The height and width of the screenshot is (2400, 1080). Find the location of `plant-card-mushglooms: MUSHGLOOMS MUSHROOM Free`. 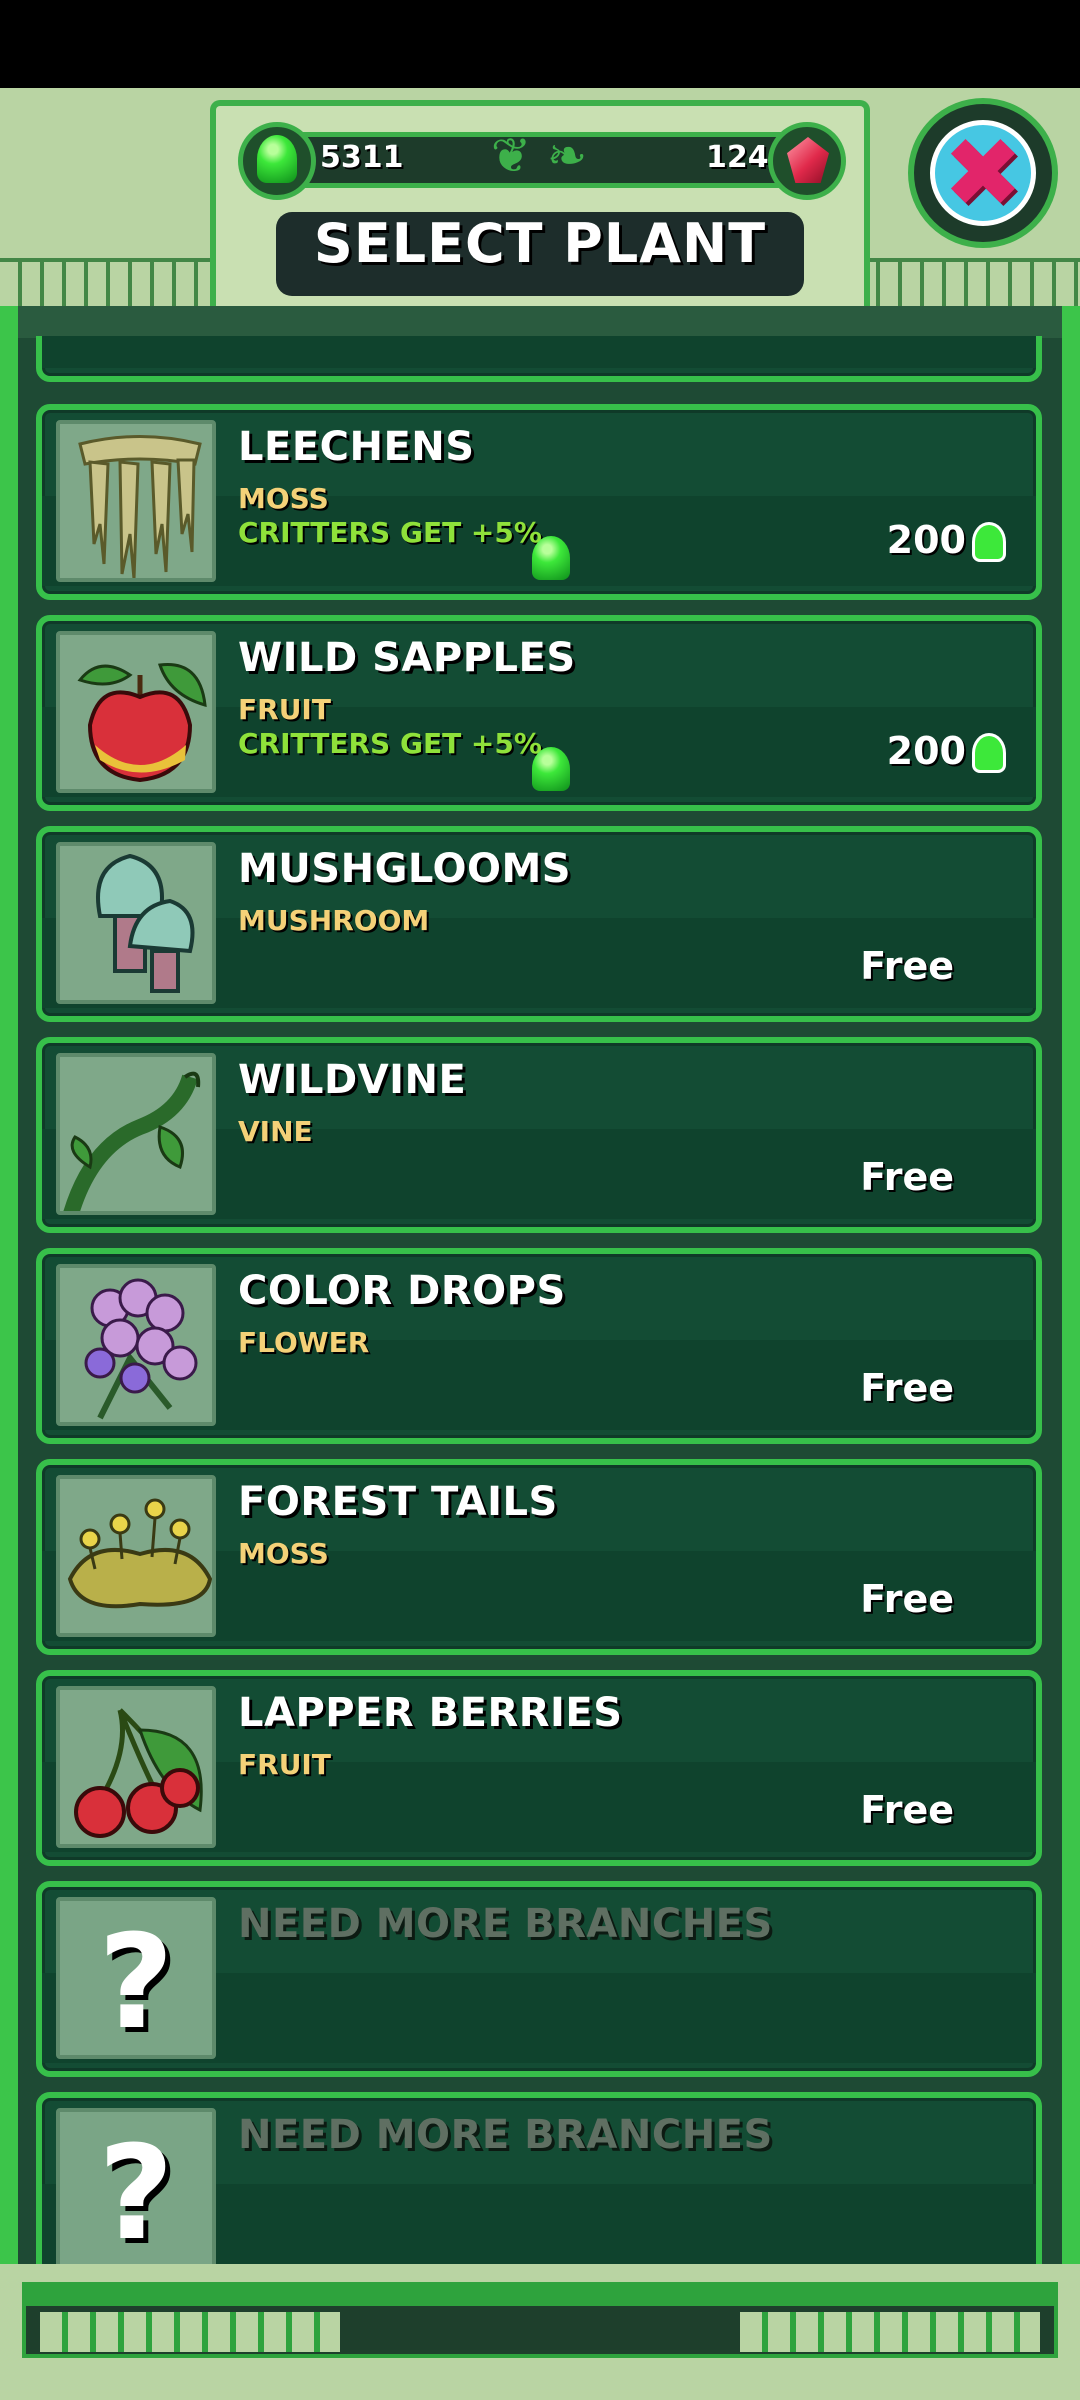

plant-card-mushglooms: MUSHGLOOMS MUSHROOM Free is located at coordinates (539, 924).